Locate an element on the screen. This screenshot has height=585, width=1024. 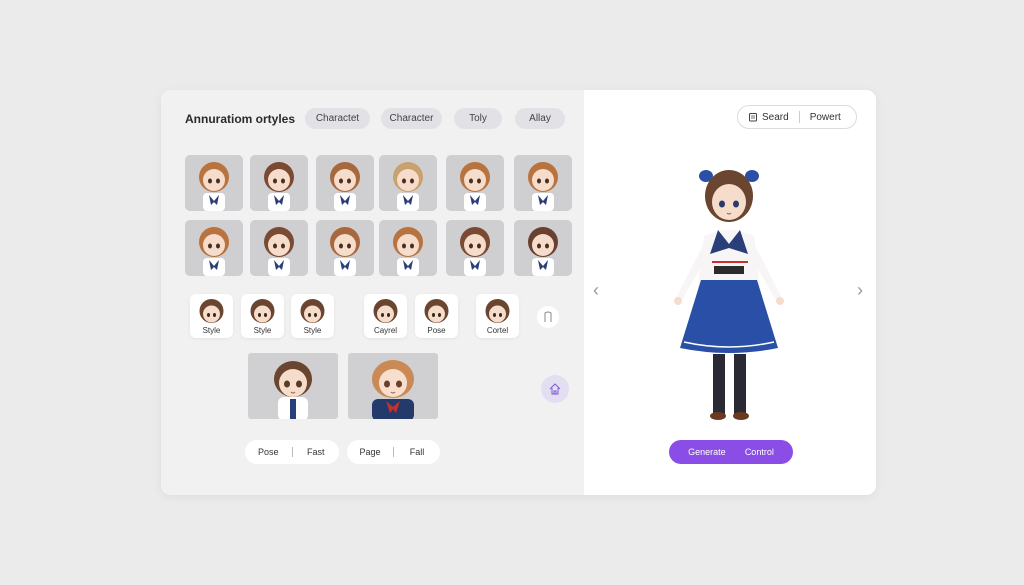
style-chip: Cortel is located at coordinates (497, 316).